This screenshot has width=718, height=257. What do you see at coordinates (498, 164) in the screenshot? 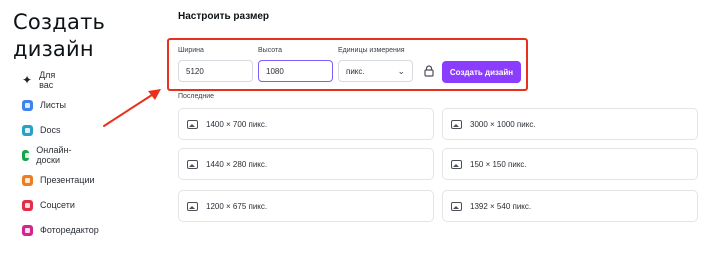
I see `recent-size-text: 150 × 150 пикс.` at bounding box center [498, 164].